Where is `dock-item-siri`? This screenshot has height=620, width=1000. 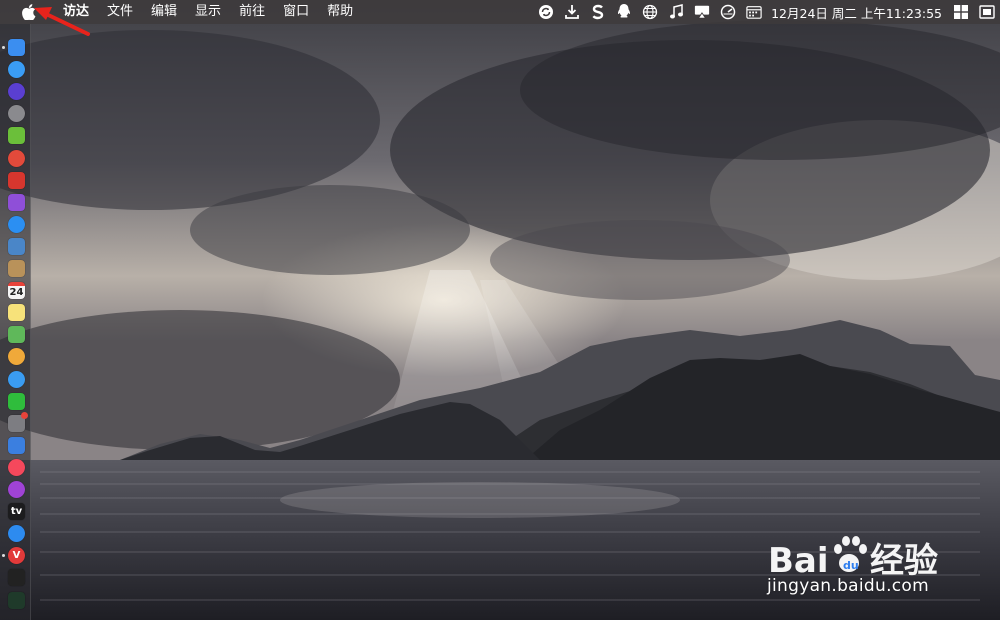 dock-item-siri is located at coordinates (16, 92).